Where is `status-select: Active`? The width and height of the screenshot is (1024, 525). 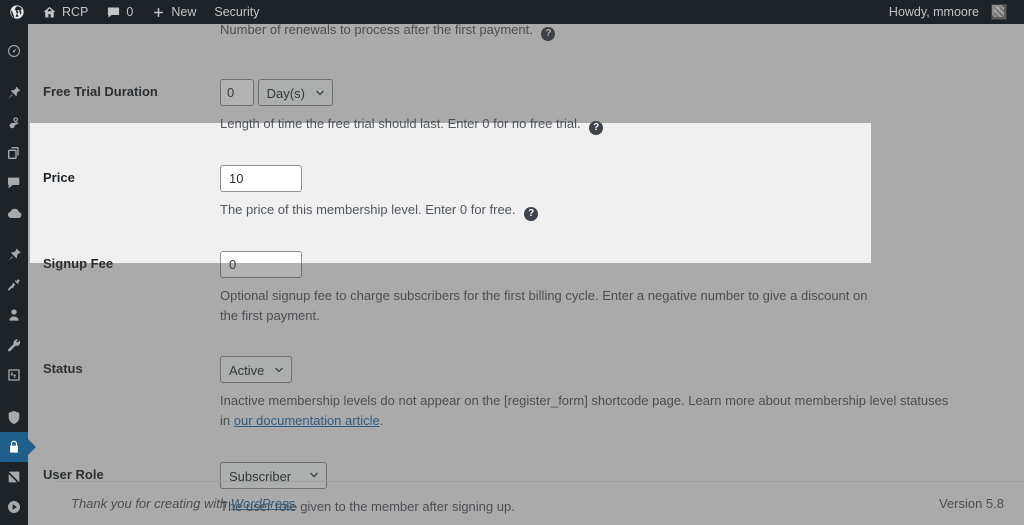 status-select: Active is located at coordinates (256, 370).